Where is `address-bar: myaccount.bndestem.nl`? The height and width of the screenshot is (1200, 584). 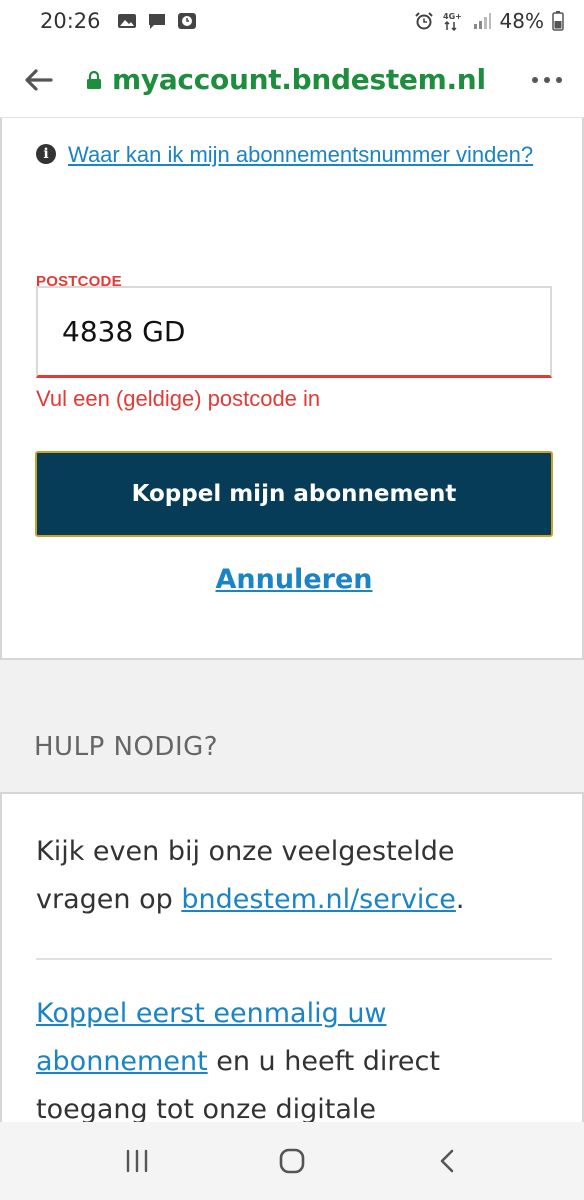 address-bar: myaccount.bndestem.nl is located at coordinates (286, 79).